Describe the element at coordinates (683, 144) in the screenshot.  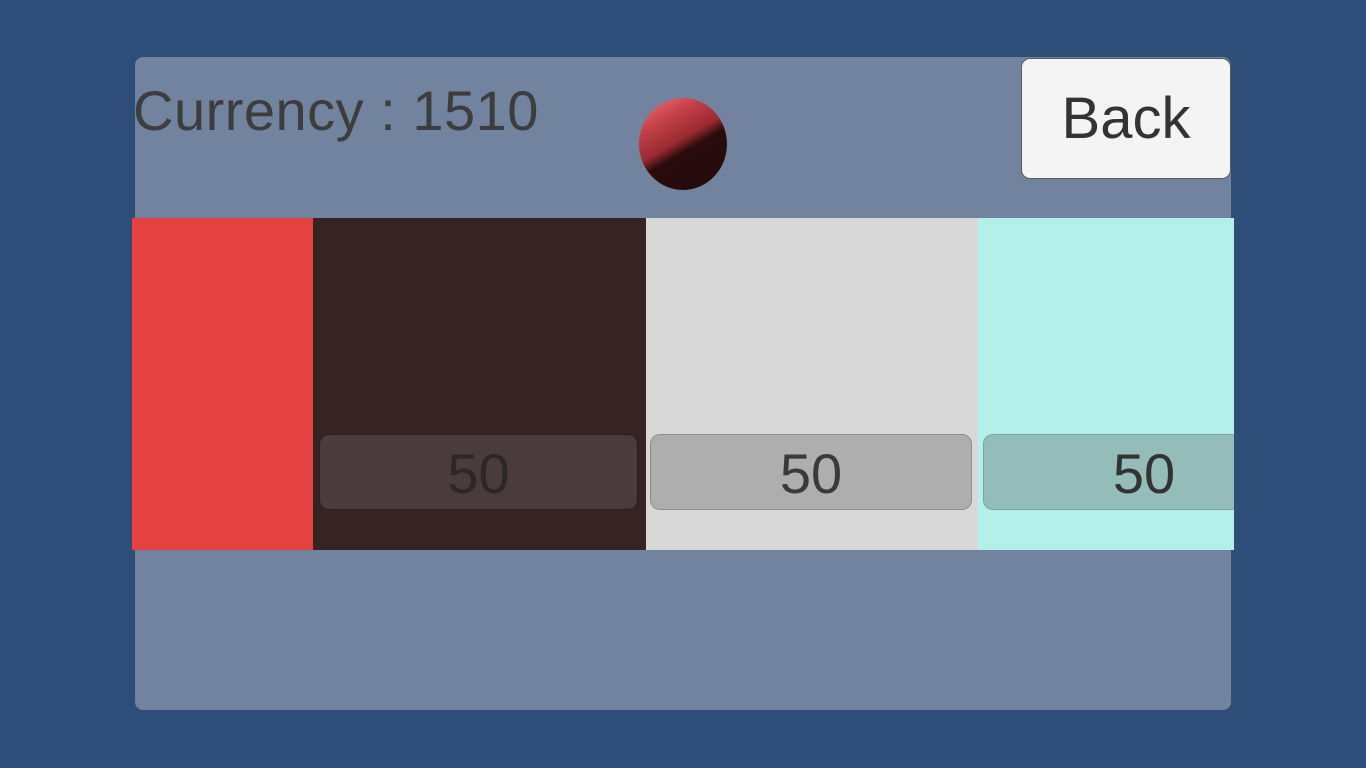
I see `ball-preview` at that location.